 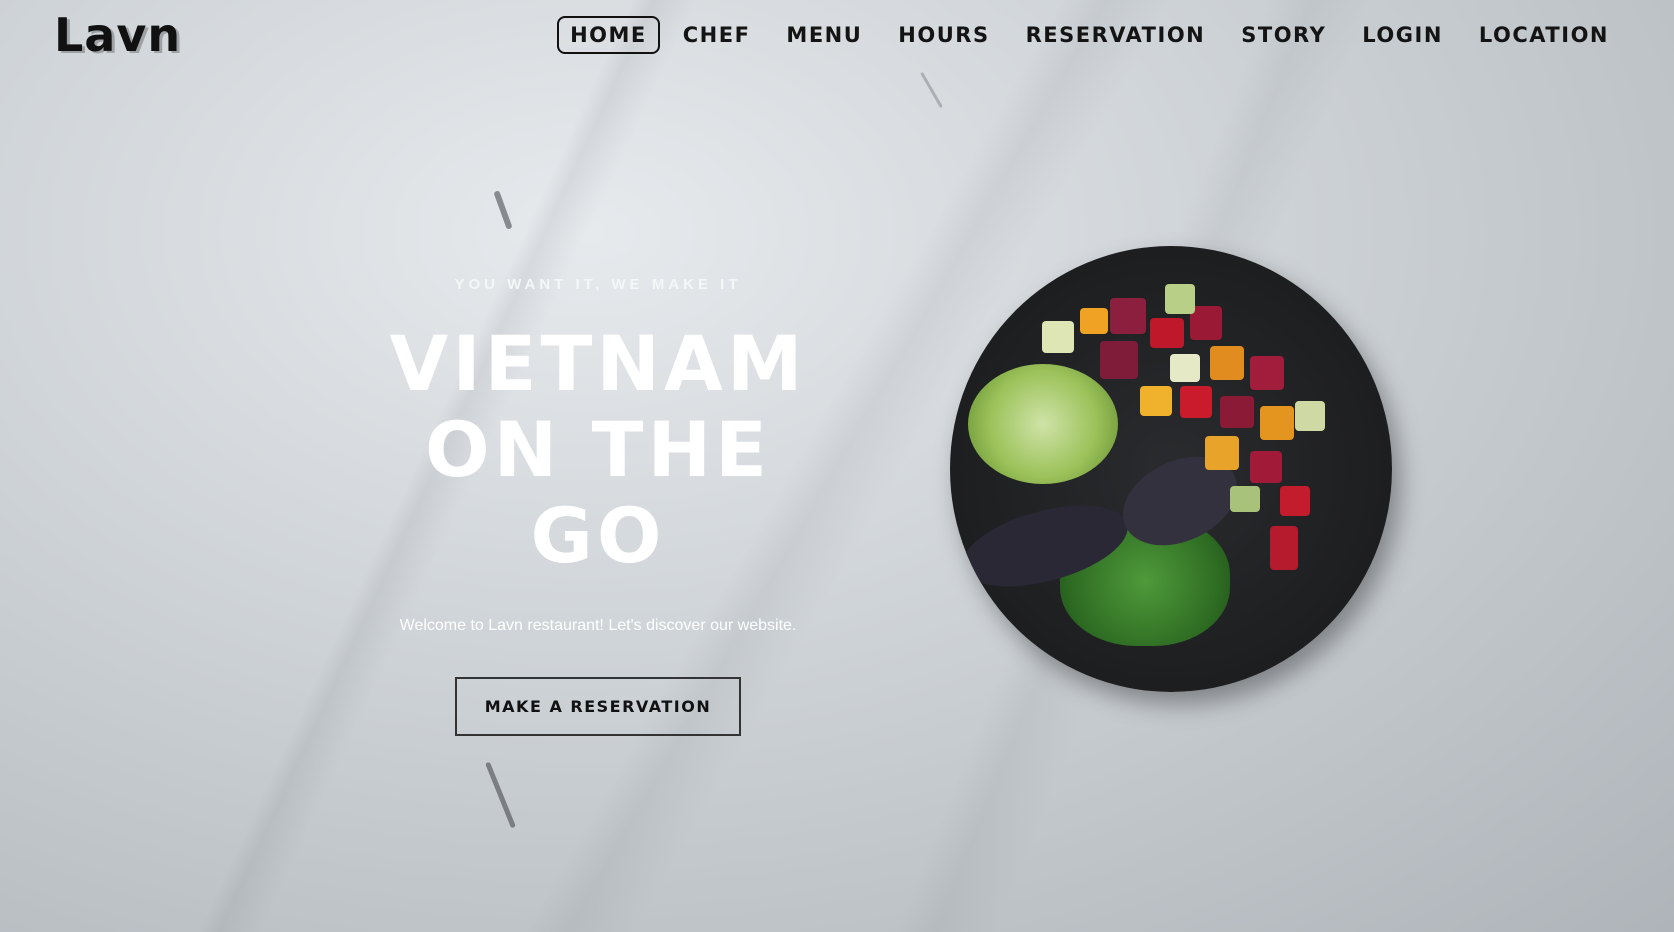 What do you see at coordinates (1043, 424) in the screenshot?
I see `bowl-sprouts` at bounding box center [1043, 424].